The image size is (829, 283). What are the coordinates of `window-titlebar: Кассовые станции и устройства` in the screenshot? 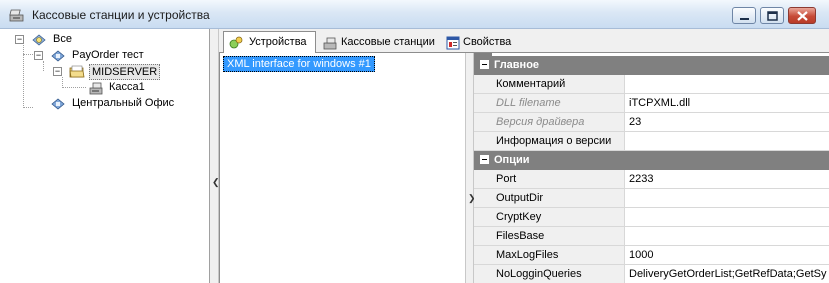 It's located at (414, 14).